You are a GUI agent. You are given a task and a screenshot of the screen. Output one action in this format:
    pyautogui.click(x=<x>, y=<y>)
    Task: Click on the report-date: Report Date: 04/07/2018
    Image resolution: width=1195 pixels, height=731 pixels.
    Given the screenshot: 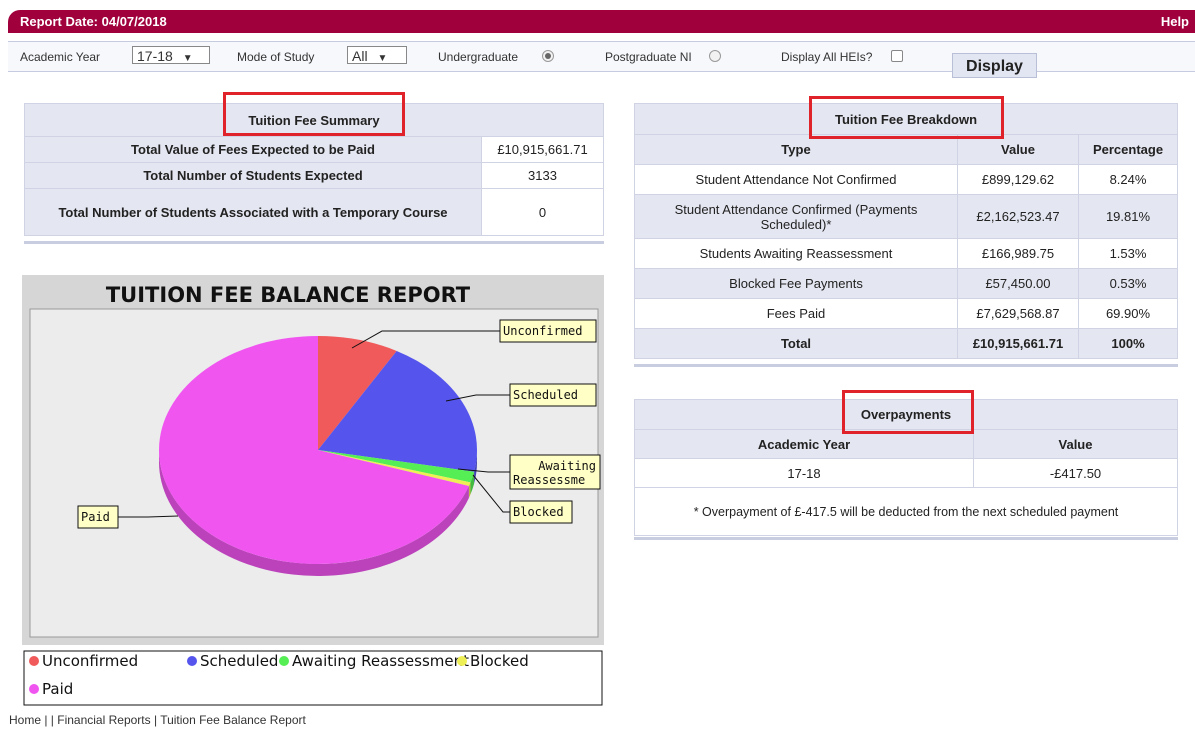 What is the action you would take?
    pyautogui.click(x=93, y=21)
    